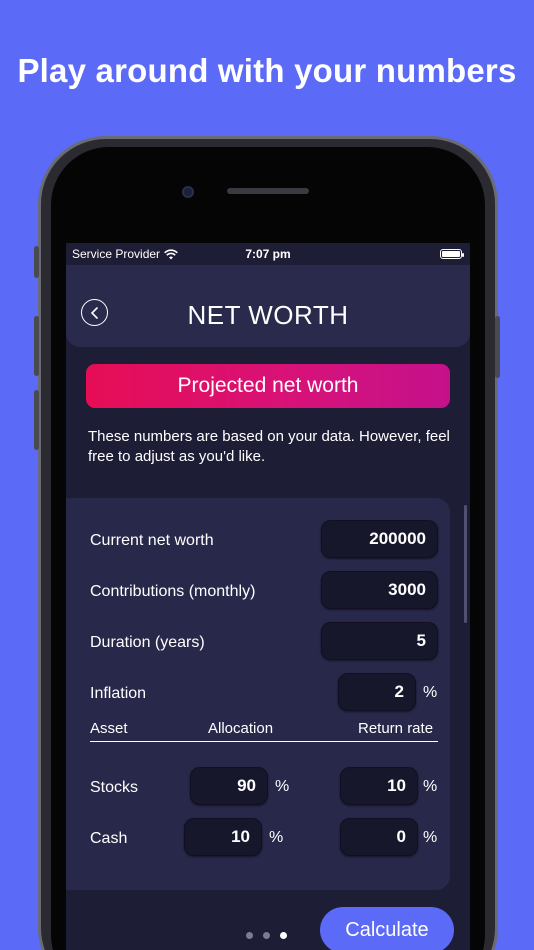 The image size is (534, 950). Describe the element at coordinates (109, 838) in the screenshot. I see `asset-cash-label: Cash` at that location.